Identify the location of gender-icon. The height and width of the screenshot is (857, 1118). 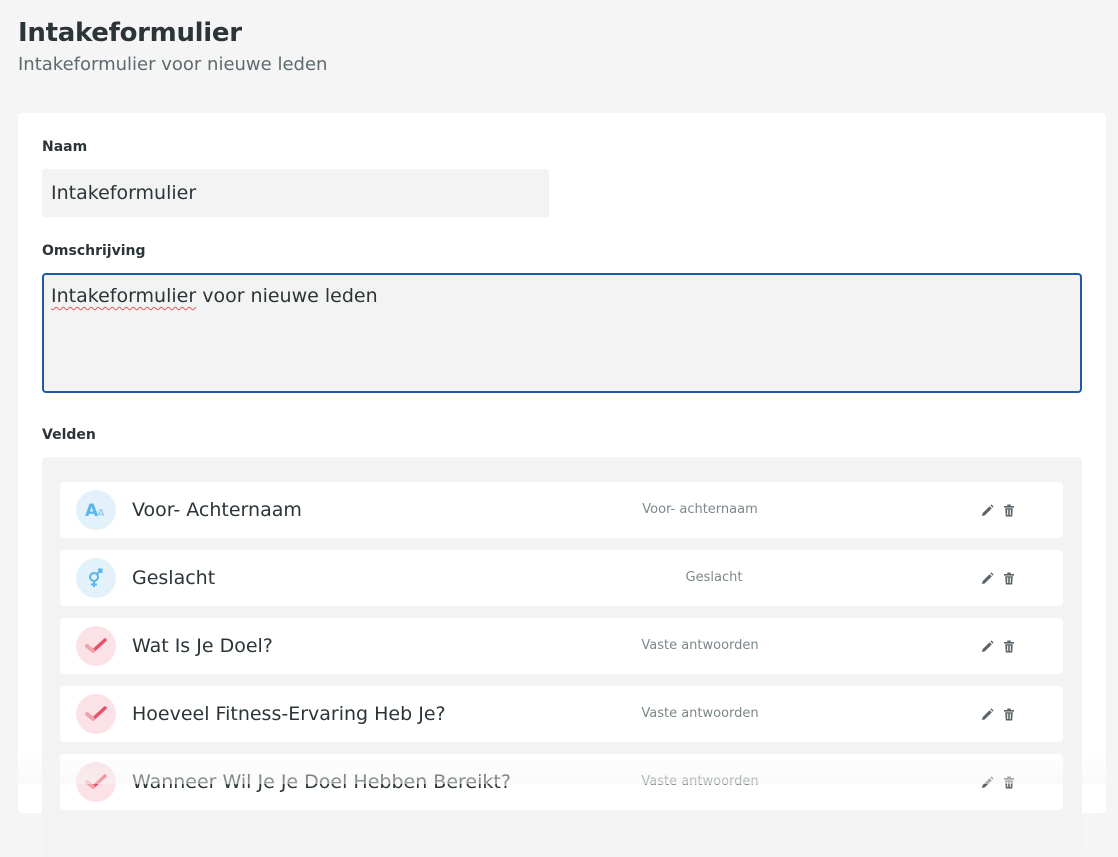
(96, 578).